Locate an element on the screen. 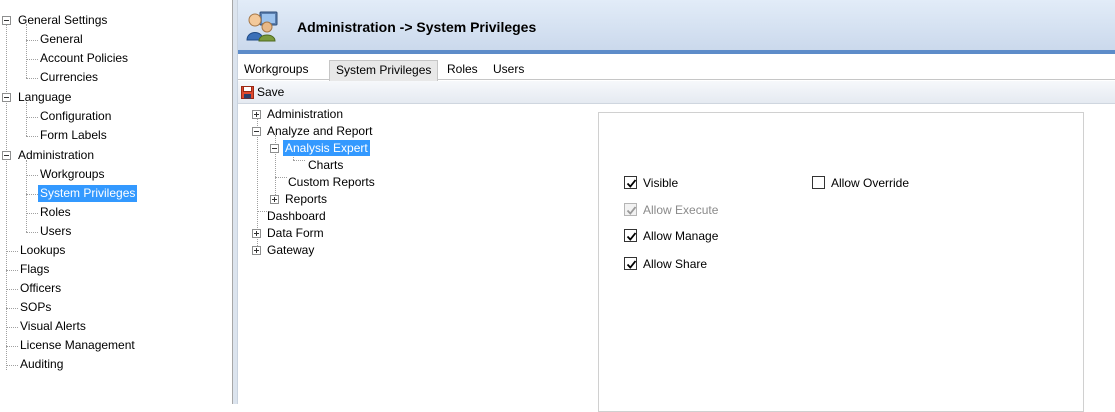  nav-item-label: Auditing is located at coordinates (42, 364).